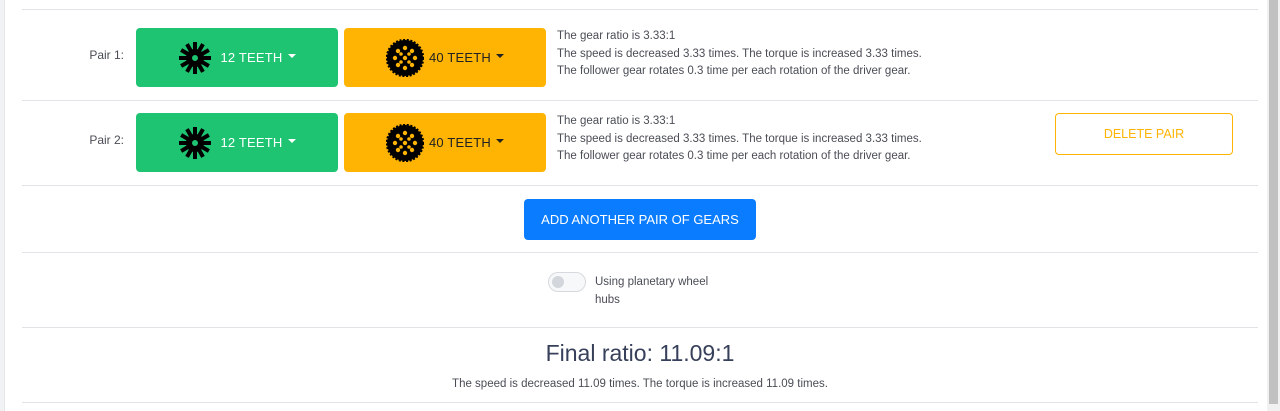 The image size is (1280, 411). Describe the element at coordinates (251, 57) in the screenshot. I see `pair-1-driver-label: 12 TEETH` at that location.